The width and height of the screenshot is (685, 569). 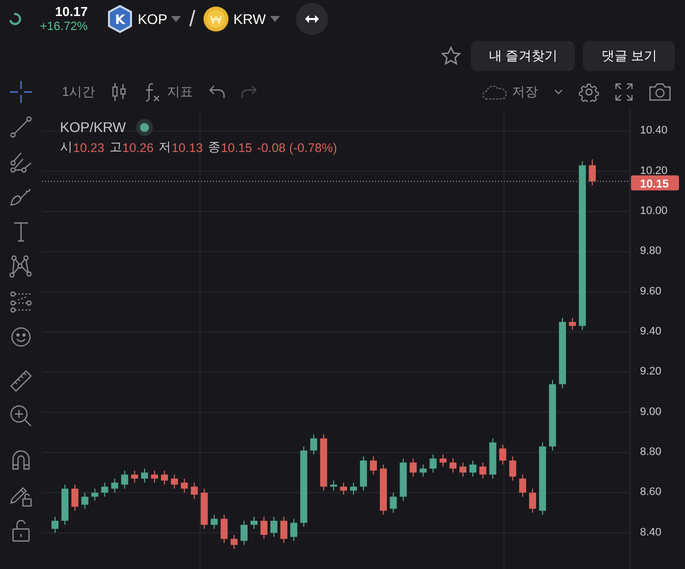 I want to click on indicators-button: 지표, so click(x=180, y=91).